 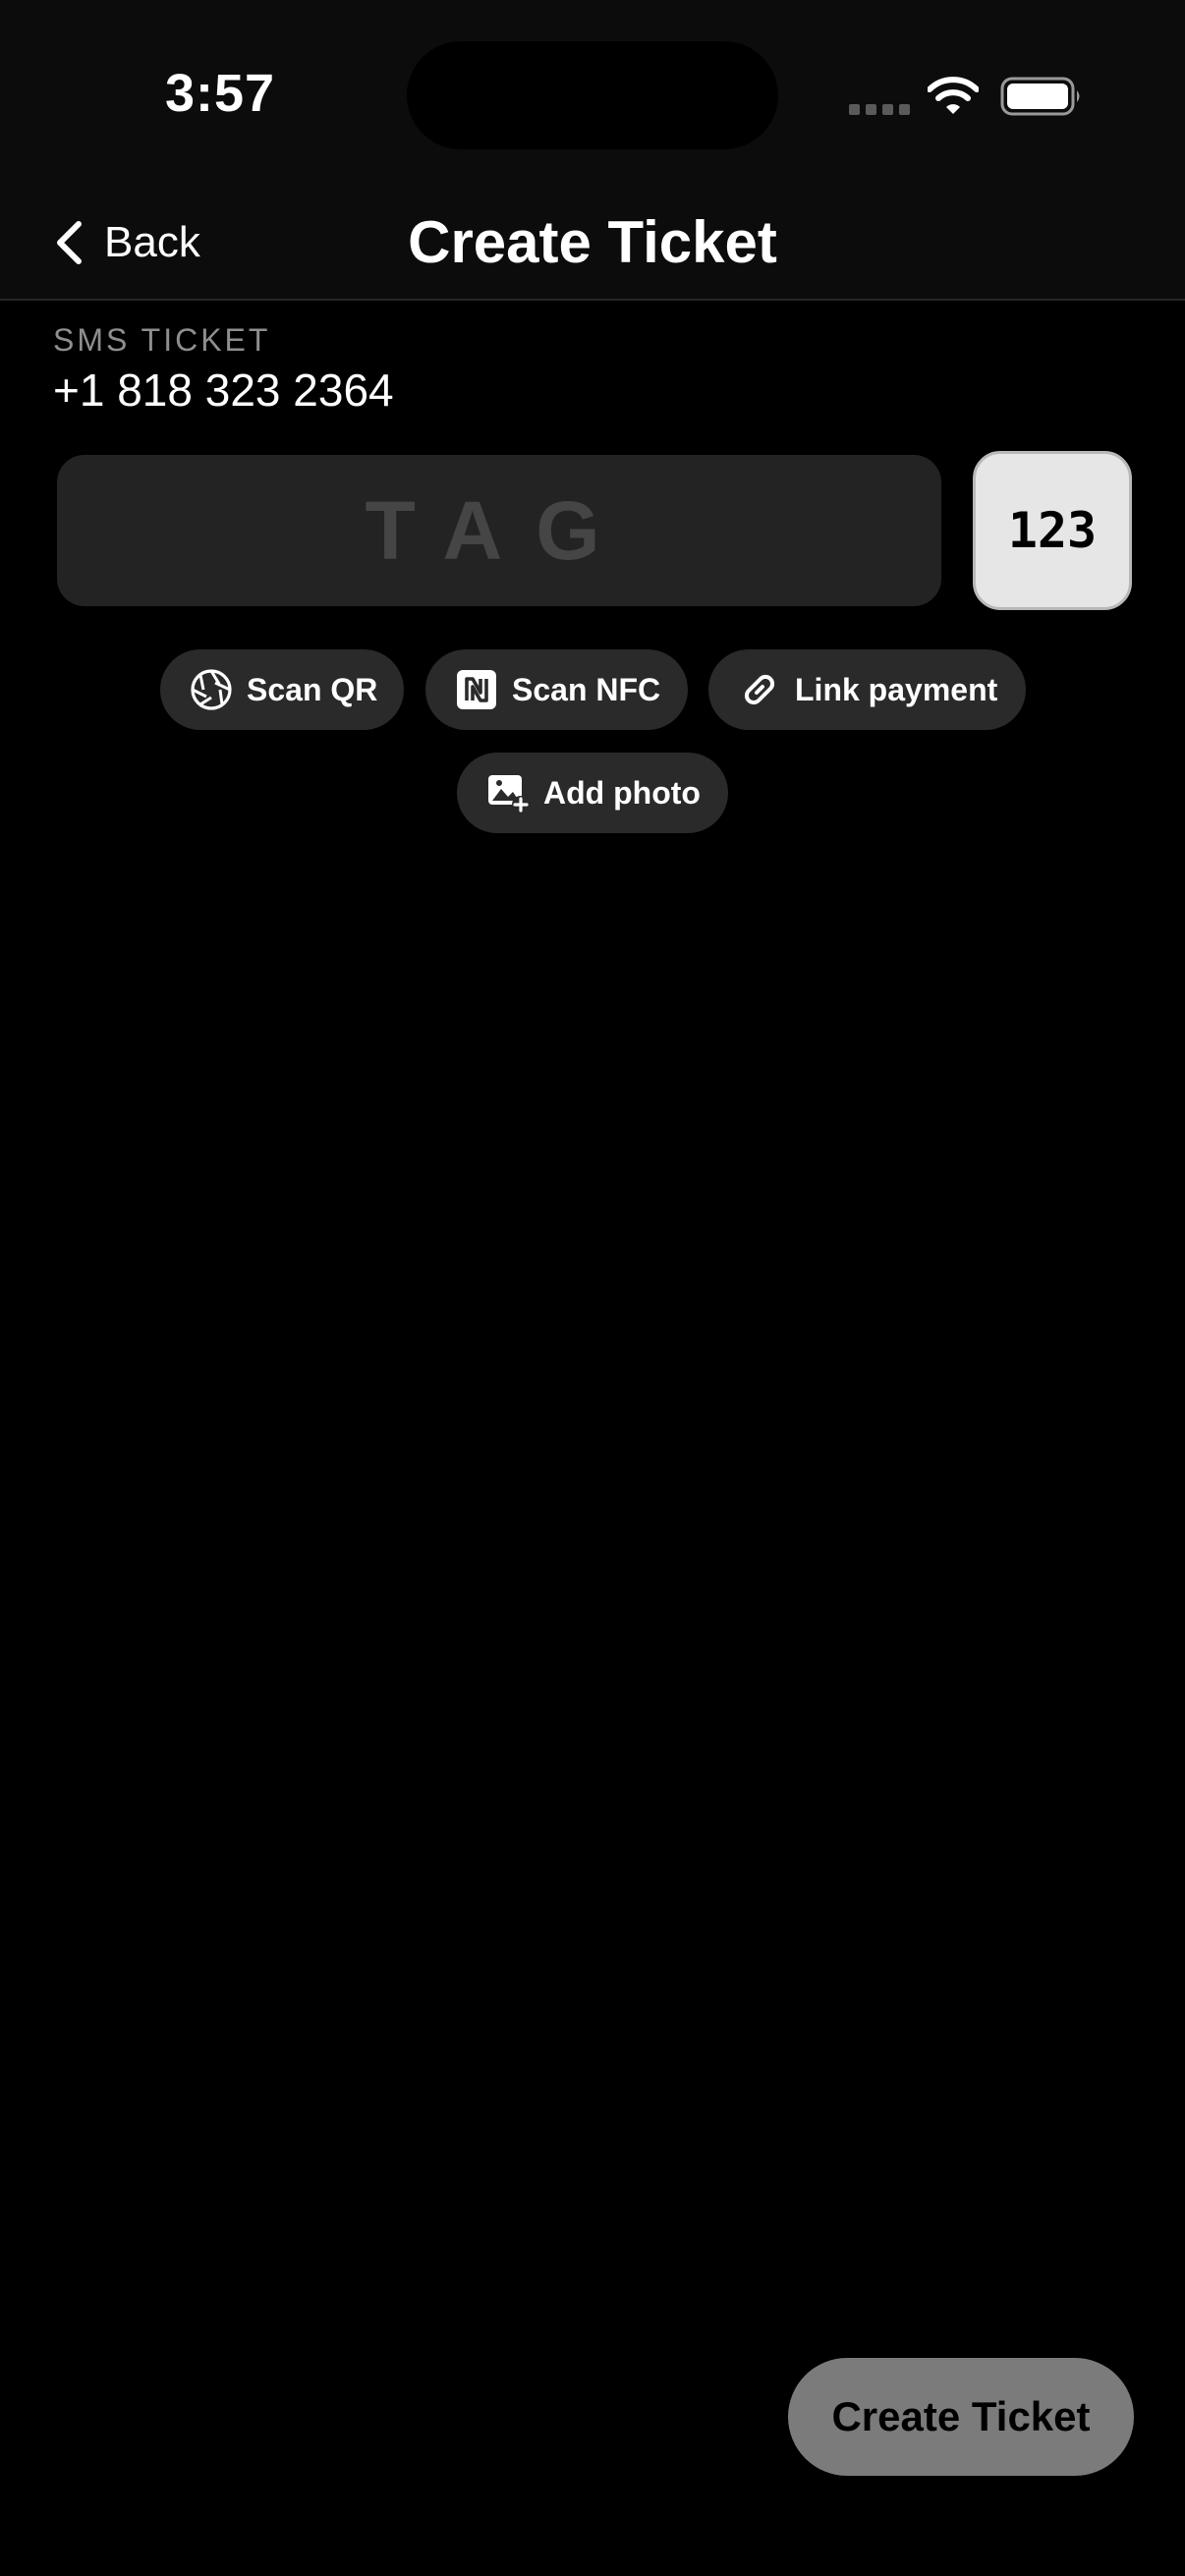 I want to click on scan-nfc-label: Scan NFC, so click(x=587, y=689).